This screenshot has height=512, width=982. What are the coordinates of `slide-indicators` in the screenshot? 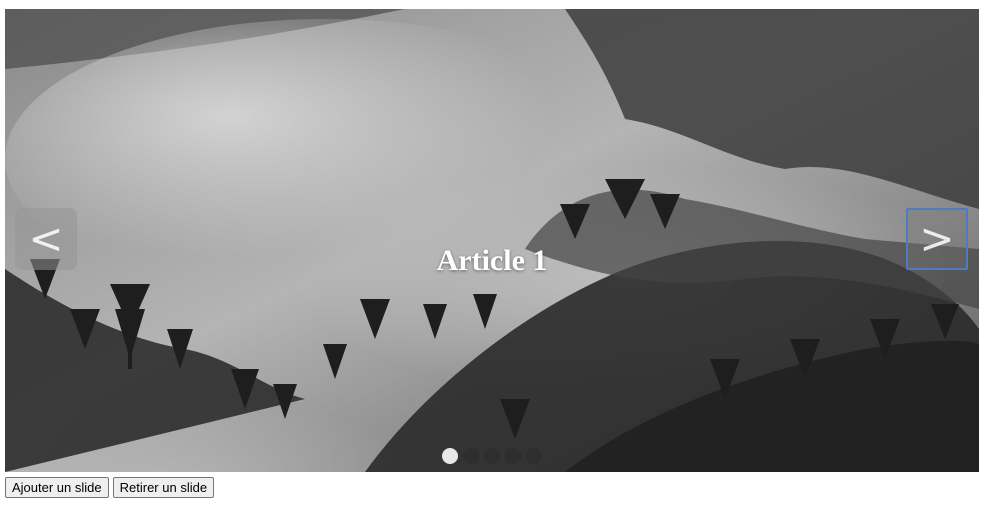 It's located at (492, 456).